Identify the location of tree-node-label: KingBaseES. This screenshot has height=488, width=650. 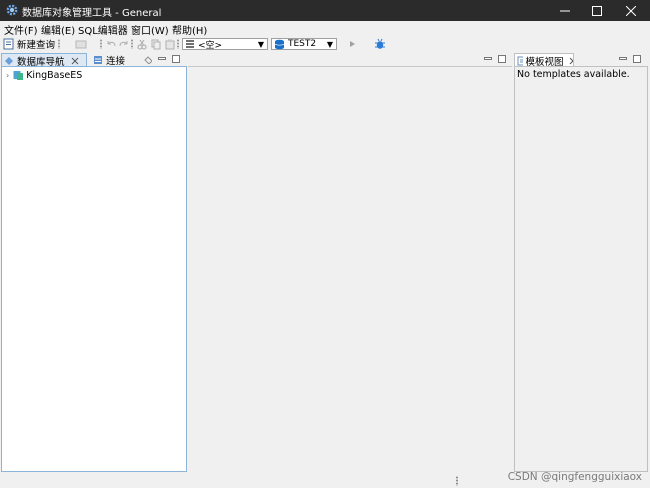
(54, 75).